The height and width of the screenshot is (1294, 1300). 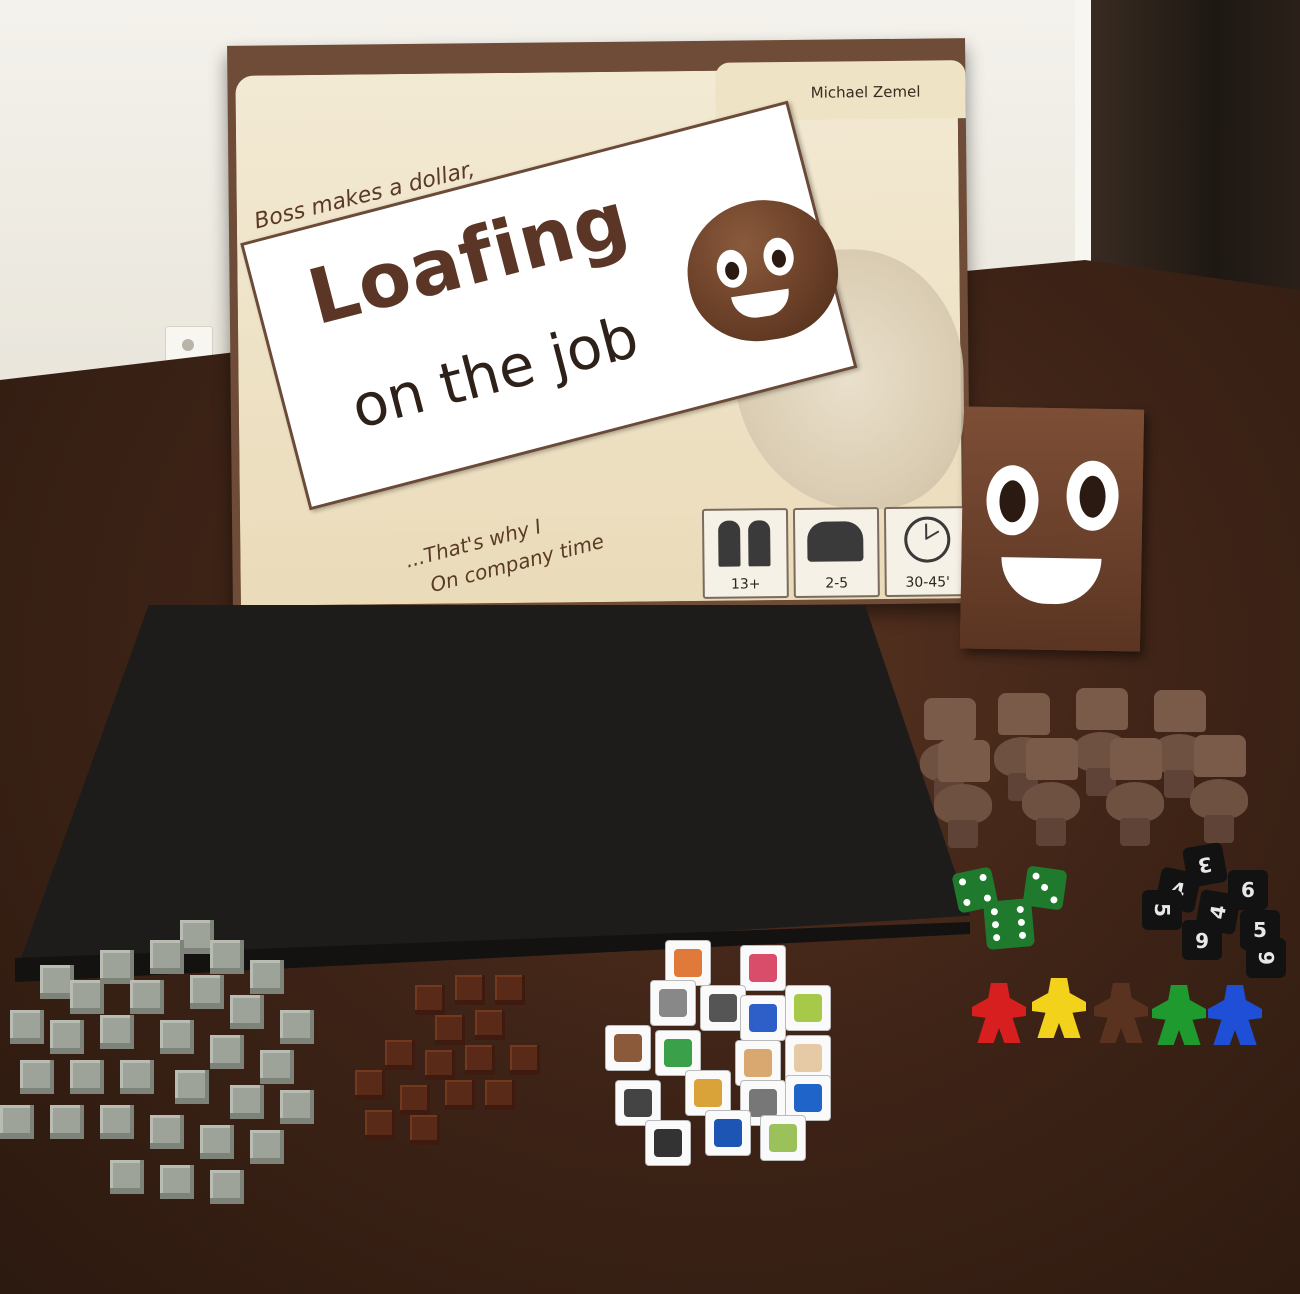 What do you see at coordinates (837, 583) in the screenshot?
I see `players-label: 2-5` at bounding box center [837, 583].